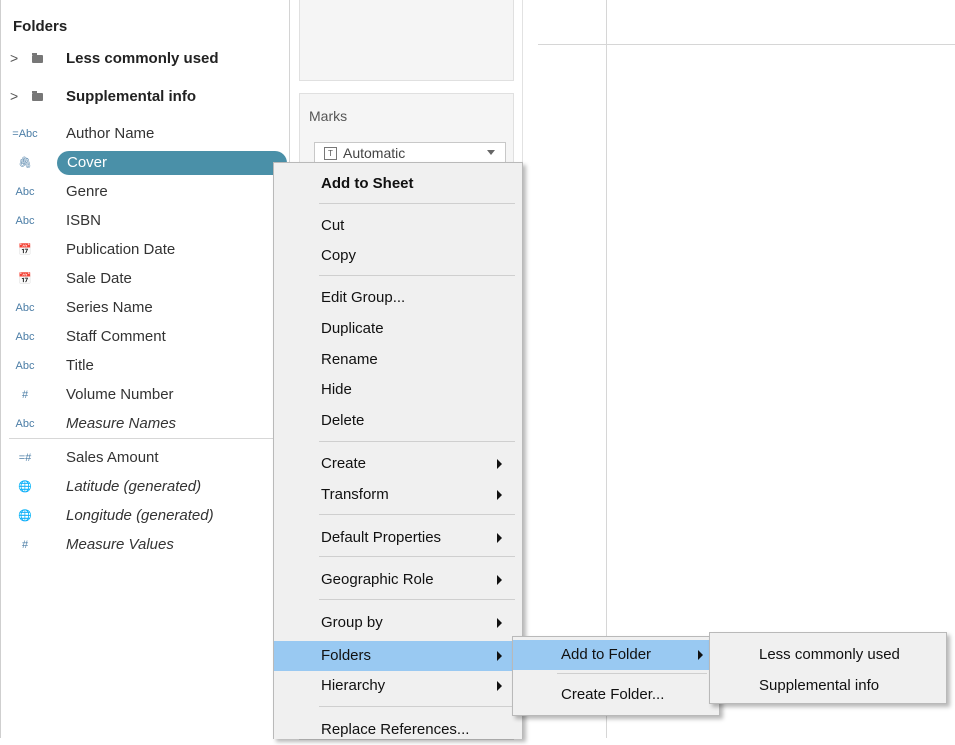  I want to click on dimensions-measures-divider, so click(149, 438).